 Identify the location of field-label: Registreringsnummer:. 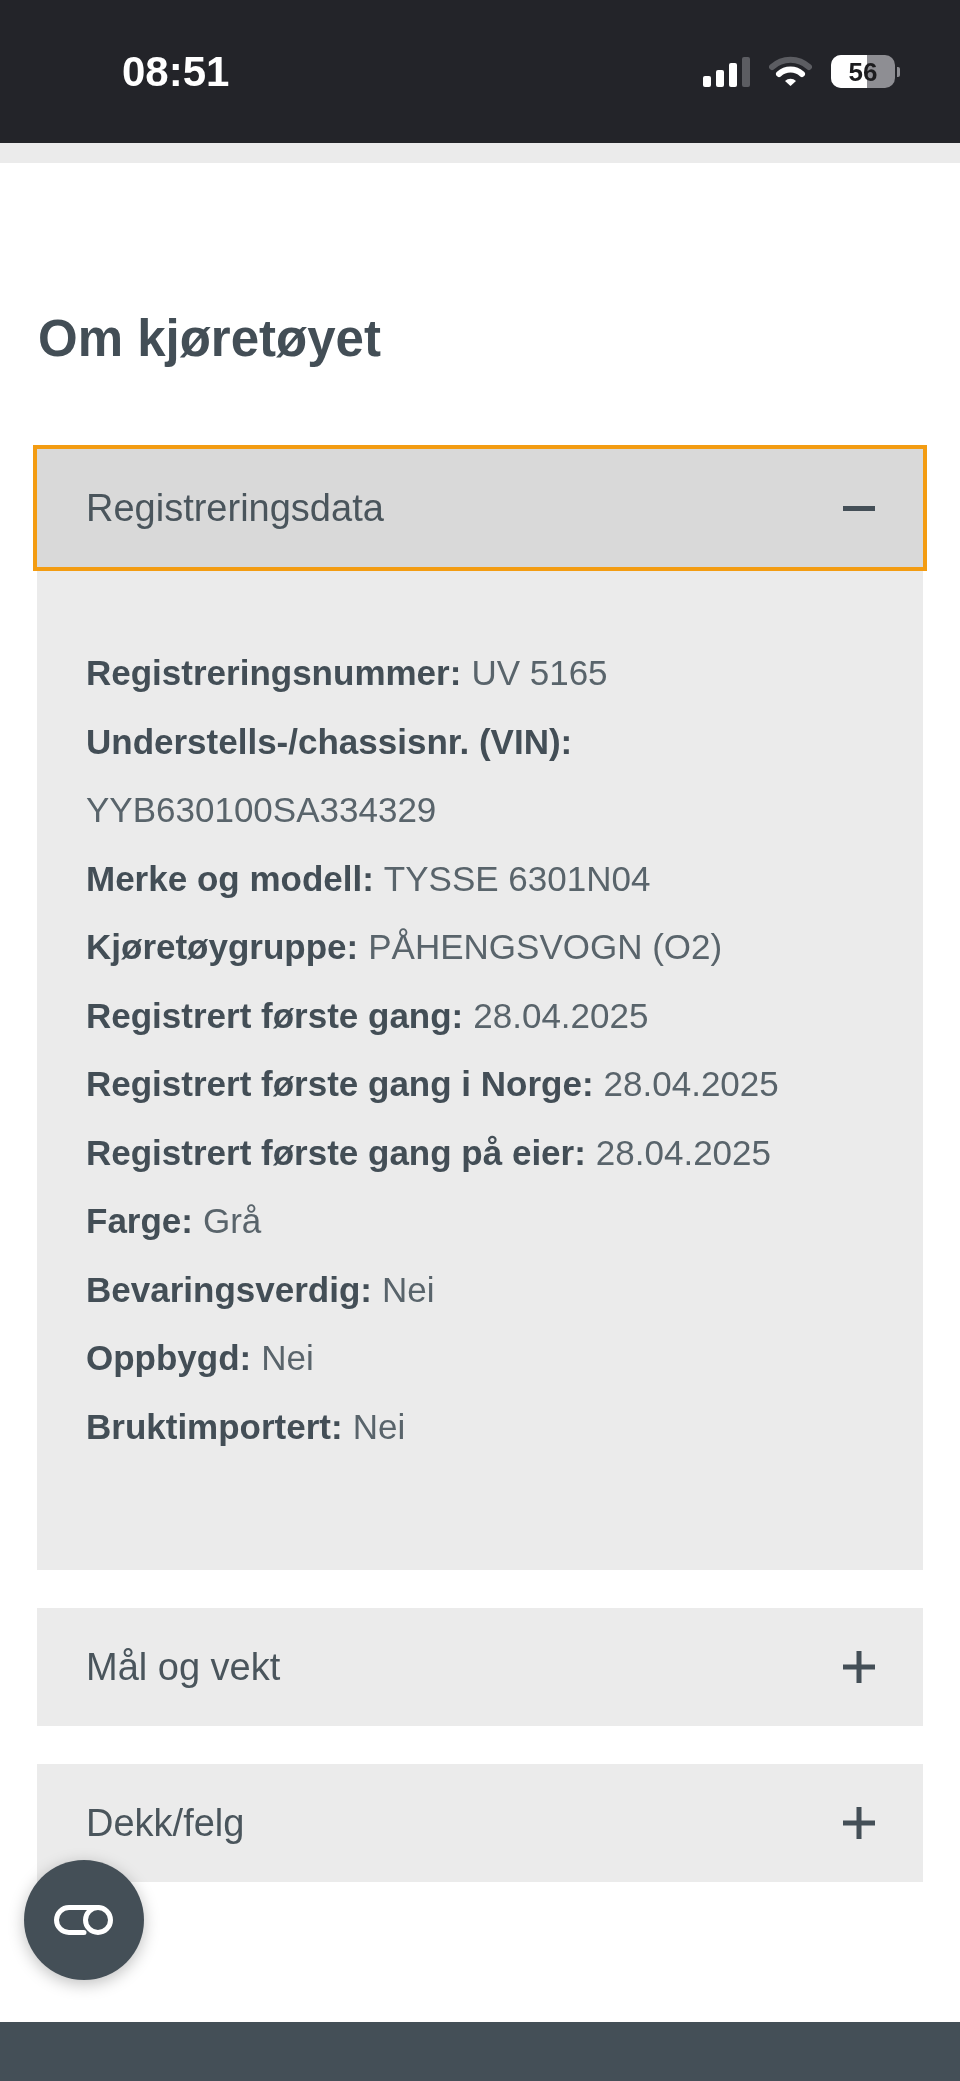
(274, 673).